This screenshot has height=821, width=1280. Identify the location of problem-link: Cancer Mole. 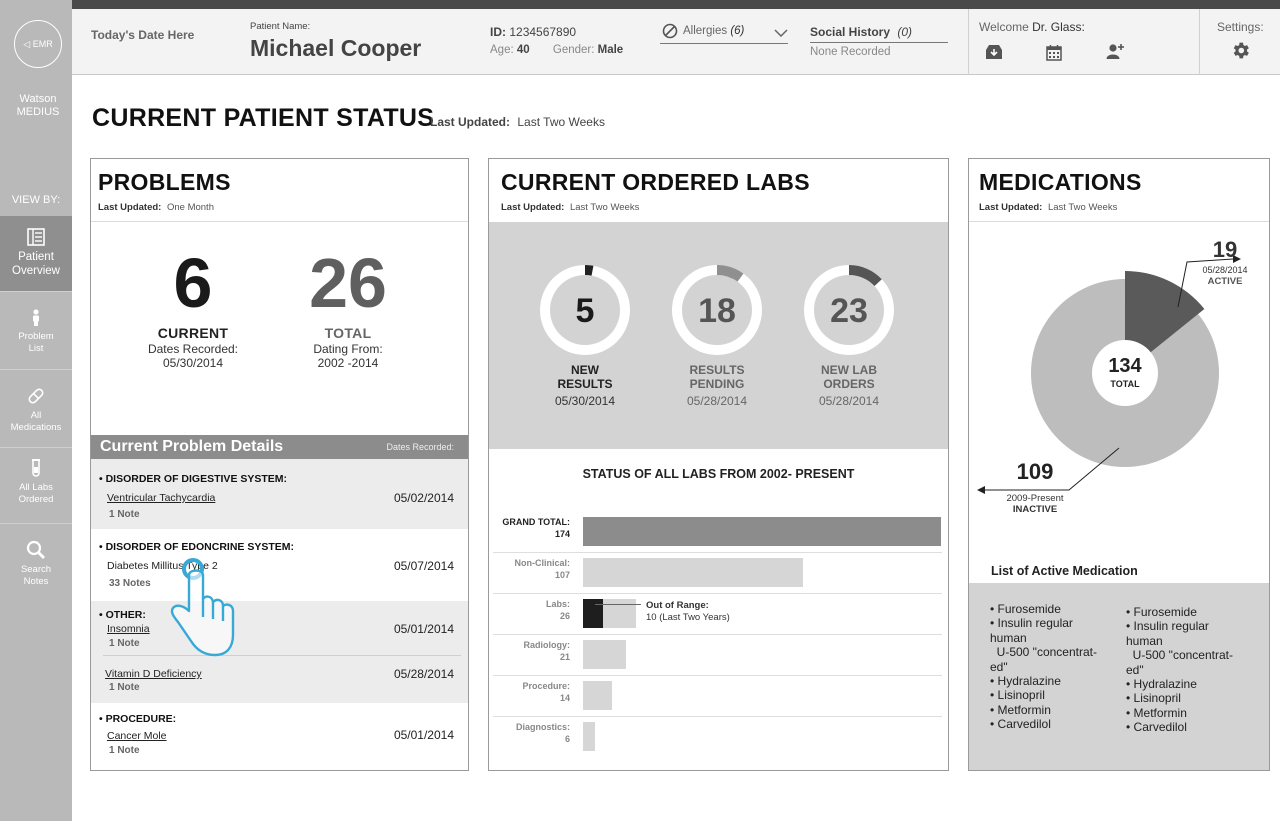
(137, 736).